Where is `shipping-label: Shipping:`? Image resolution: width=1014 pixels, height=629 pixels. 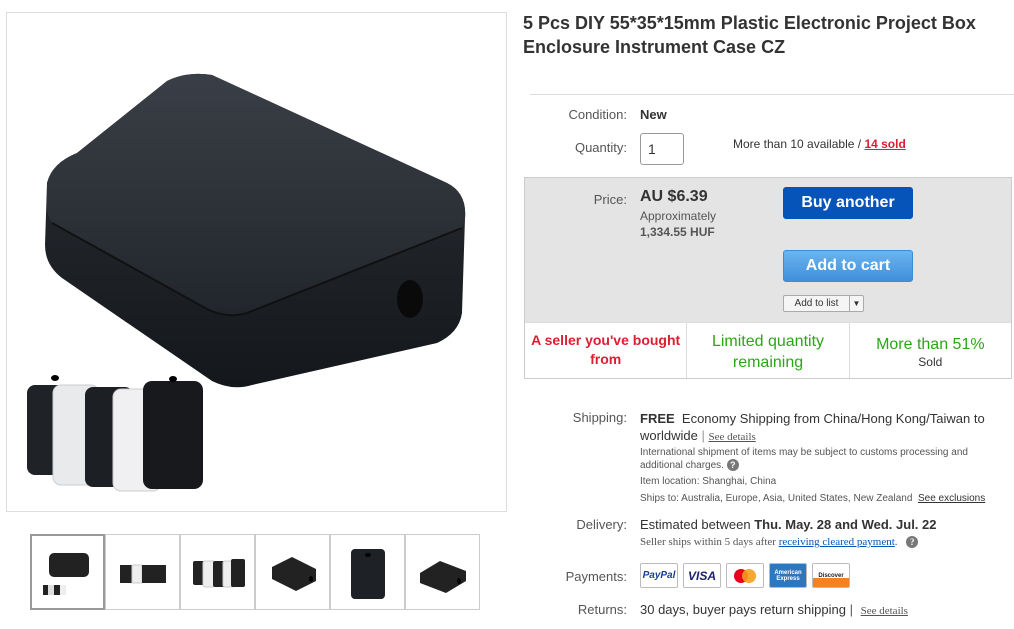
shipping-label: Shipping: is located at coordinates (599, 417).